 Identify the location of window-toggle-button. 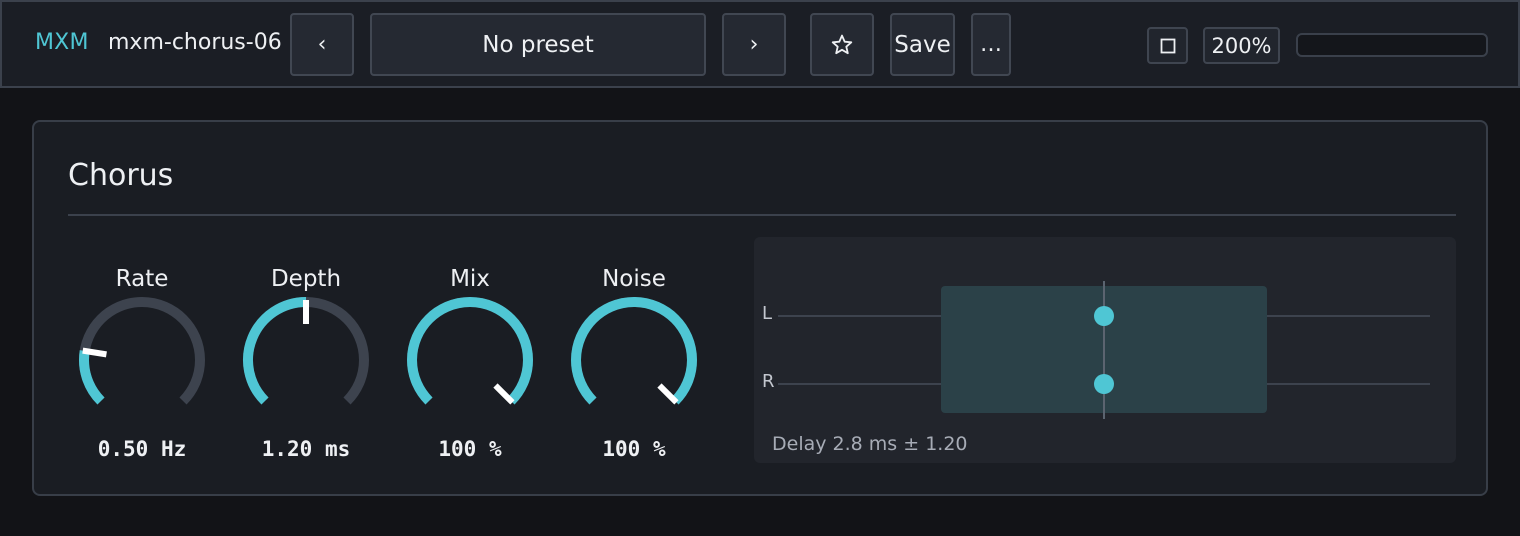
(1167, 45).